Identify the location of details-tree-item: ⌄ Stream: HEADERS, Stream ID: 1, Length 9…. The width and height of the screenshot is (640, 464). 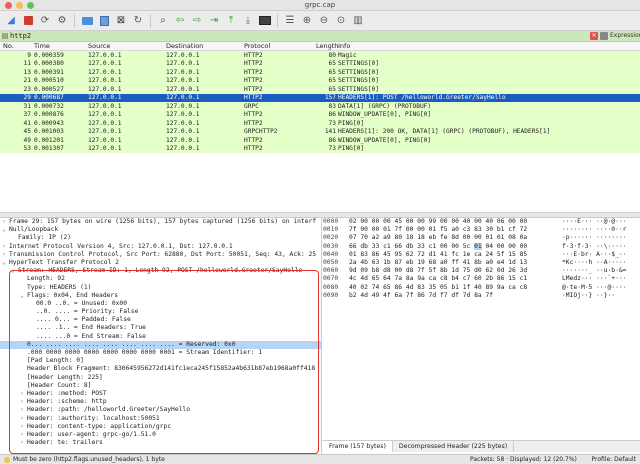
(160, 271).